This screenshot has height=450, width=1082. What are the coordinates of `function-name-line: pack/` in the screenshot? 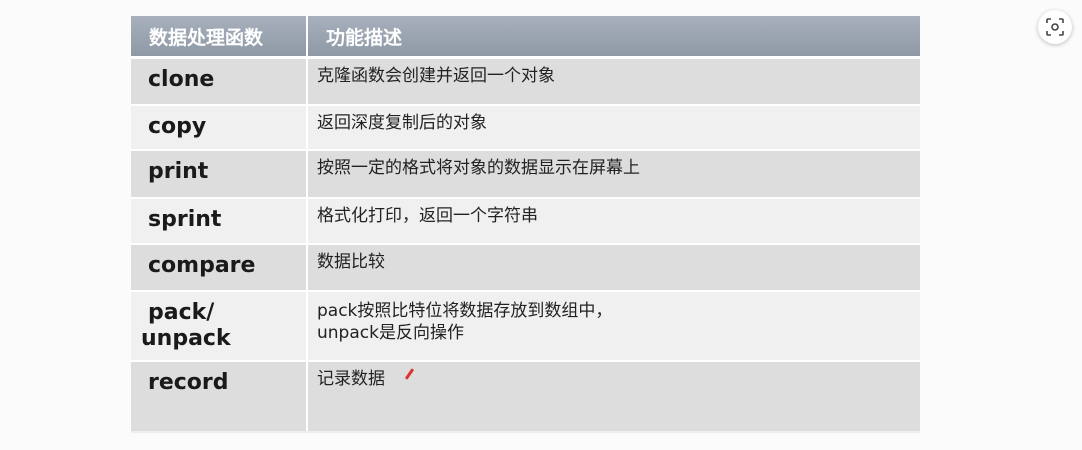 It's located at (181, 312).